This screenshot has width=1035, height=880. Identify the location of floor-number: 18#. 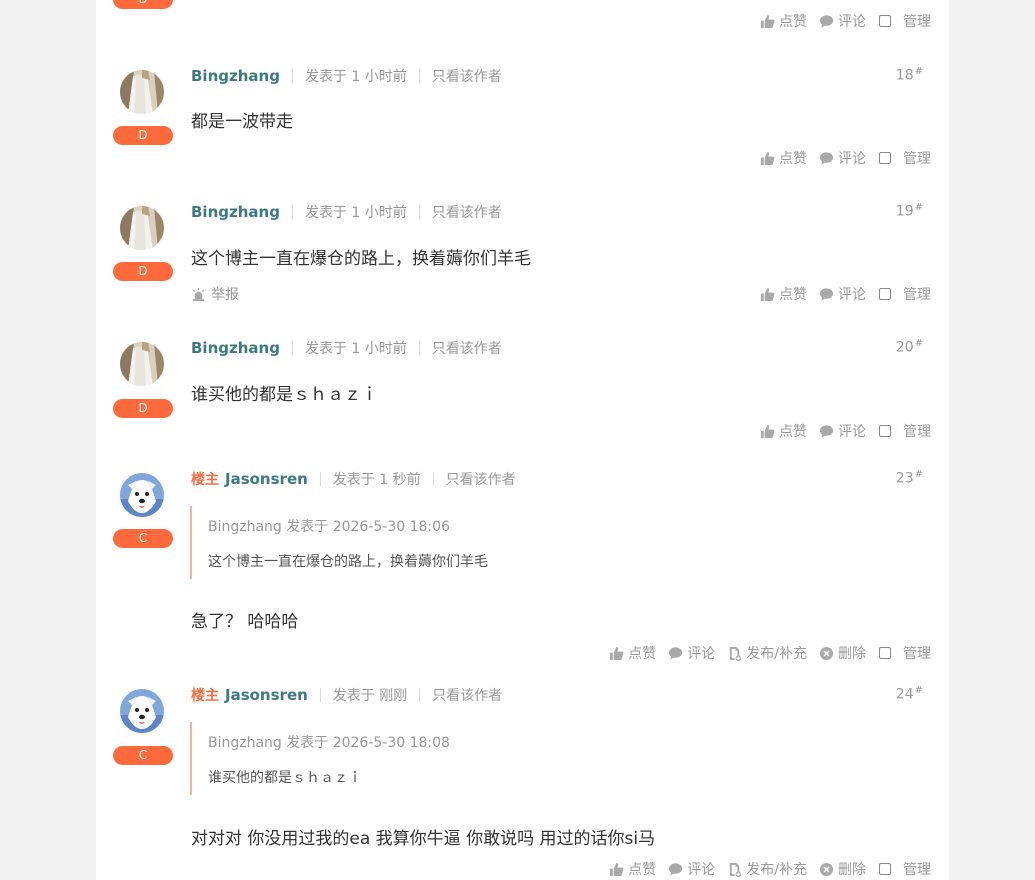
(909, 75).